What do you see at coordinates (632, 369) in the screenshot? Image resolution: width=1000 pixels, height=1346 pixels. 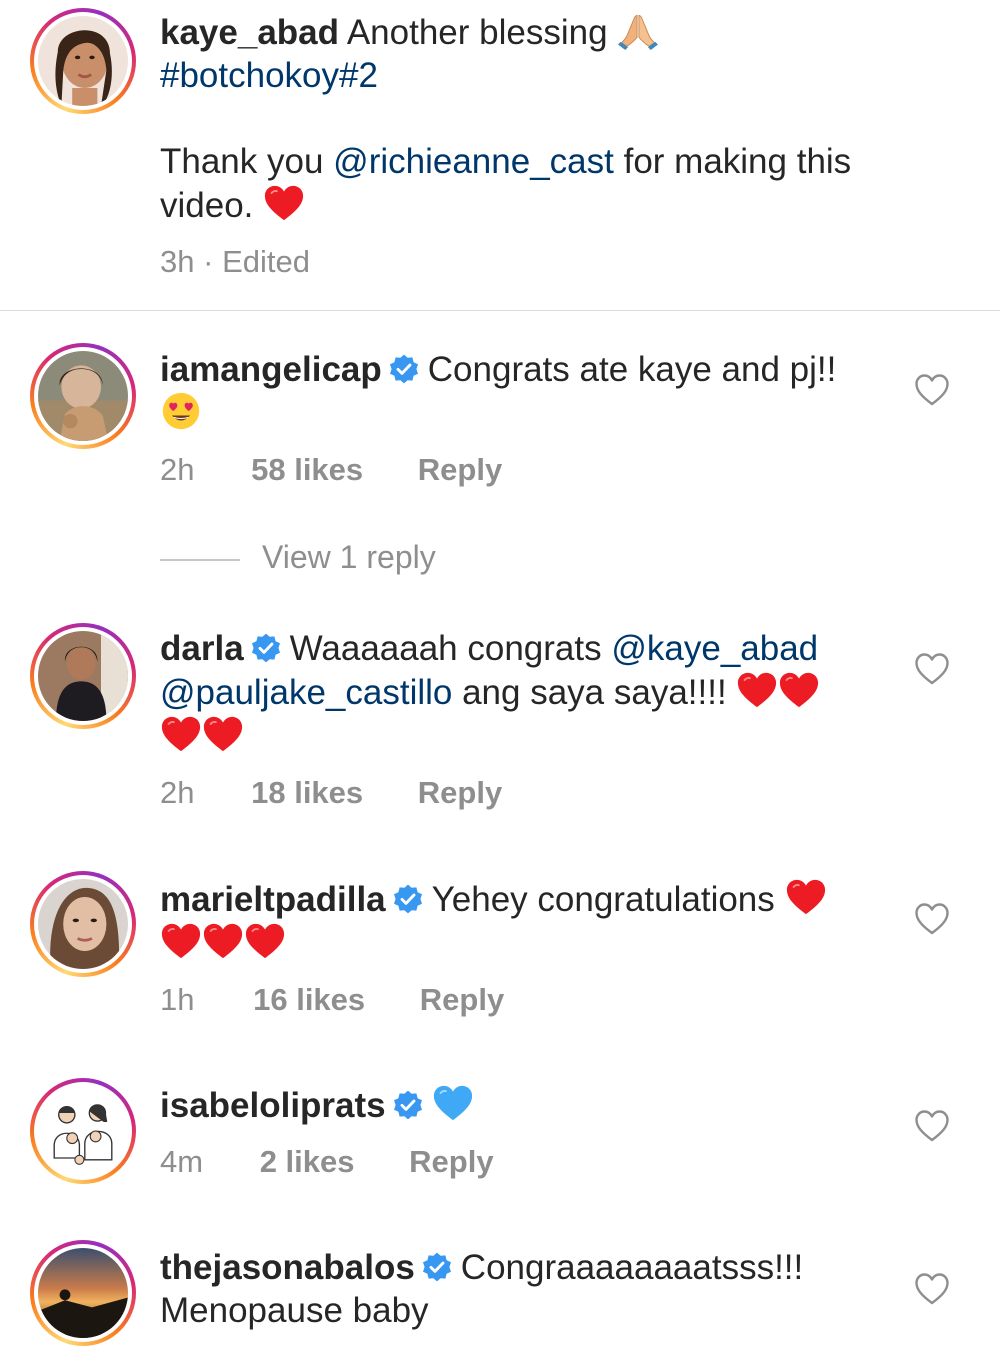 I see `comment-body: Congrats ate kaye and pj!!` at bounding box center [632, 369].